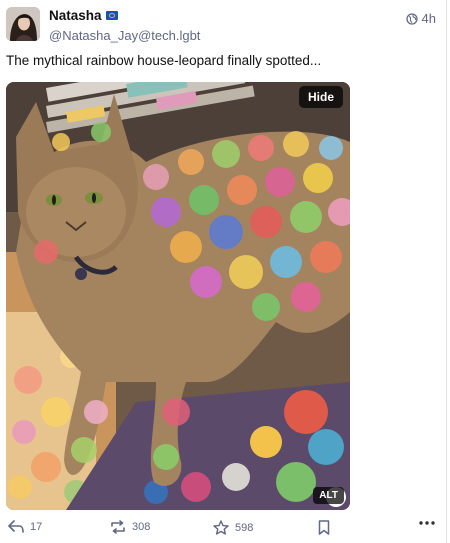  Describe the element at coordinates (446, 271) in the screenshot. I see `timeline-divider` at that location.